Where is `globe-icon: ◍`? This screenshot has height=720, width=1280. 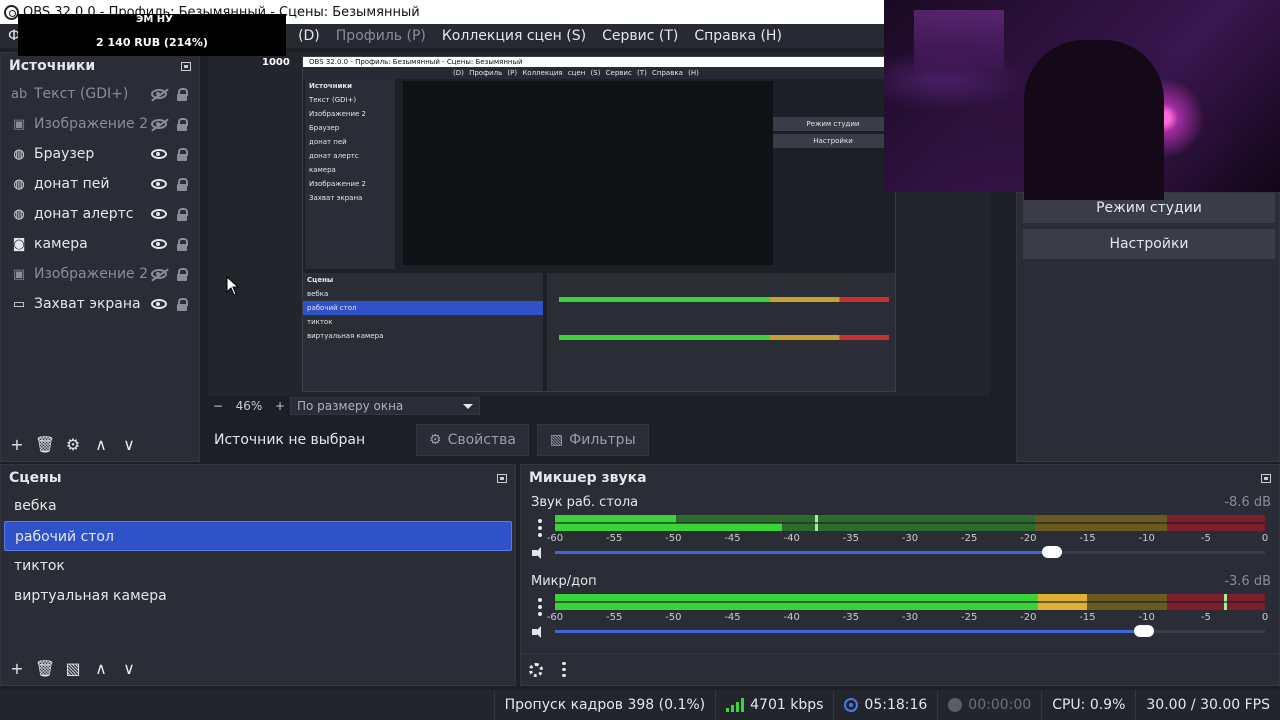
globe-icon: ◍ is located at coordinates (19, 184).